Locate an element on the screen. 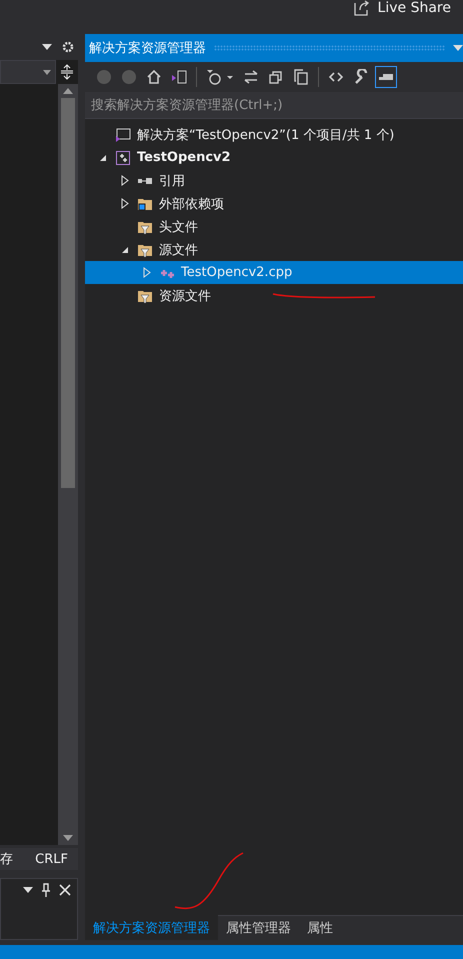 This screenshot has height=959, width=463. toolbar-button is located at coordinates (386, 77).